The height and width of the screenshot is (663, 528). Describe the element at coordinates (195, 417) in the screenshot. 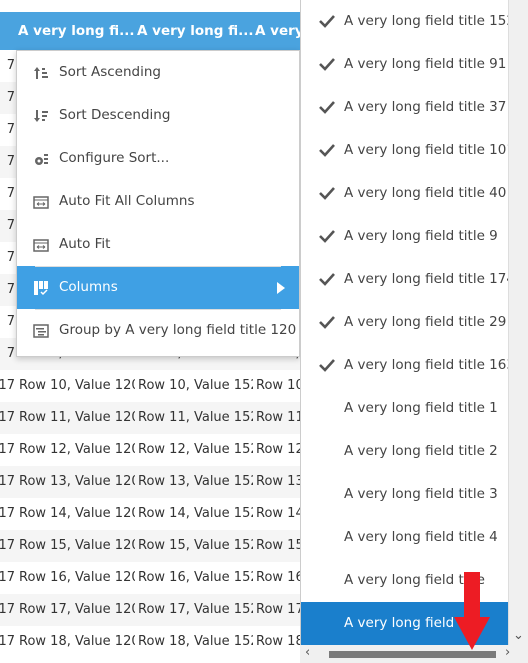

I see `table-cell: Row 11, Value 152` at that location.